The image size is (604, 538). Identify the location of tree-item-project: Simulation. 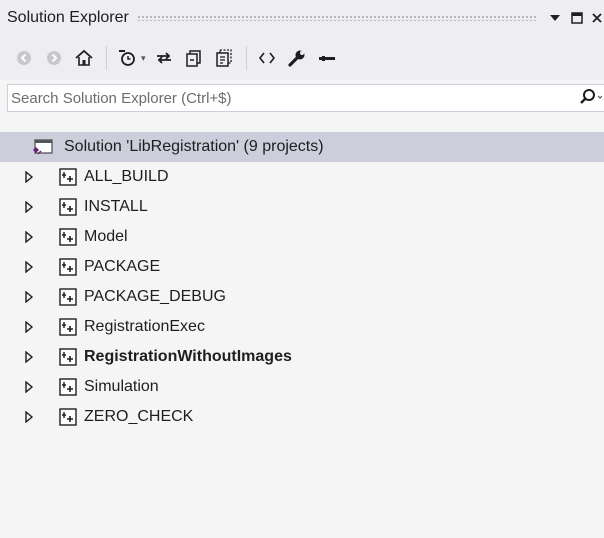
(302, 387).